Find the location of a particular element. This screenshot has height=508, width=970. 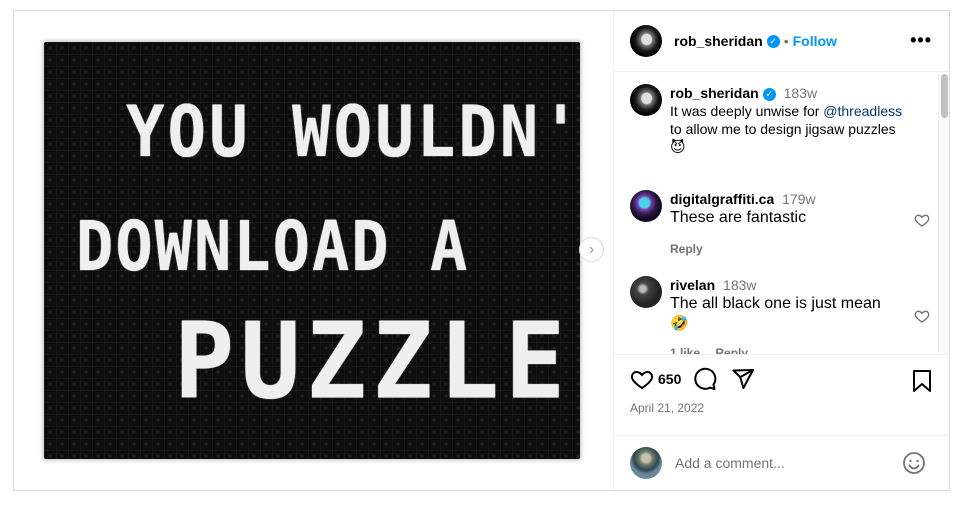

caption-time: 183w is located at coordinates (800, 93).